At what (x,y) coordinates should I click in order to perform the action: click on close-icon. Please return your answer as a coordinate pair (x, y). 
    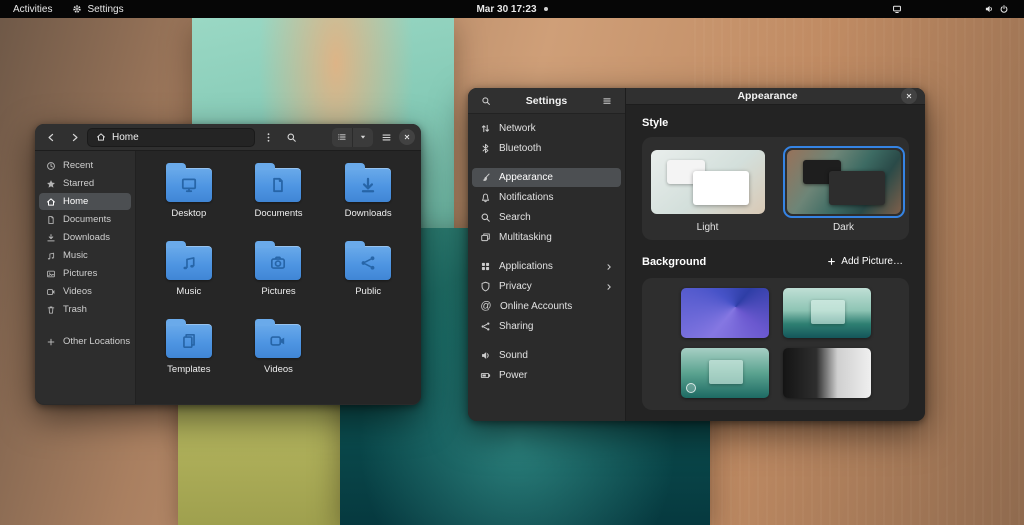
    Looking at the image, I should click on (909, 96).